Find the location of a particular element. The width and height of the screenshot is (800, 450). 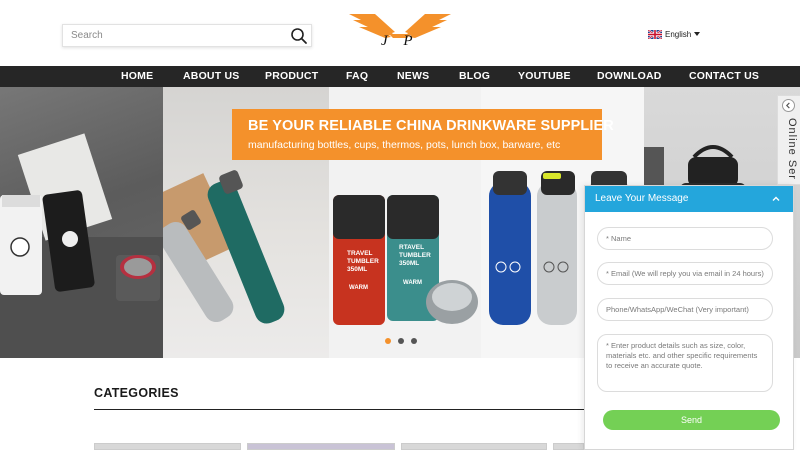

categories-heading: CATEGORIES is located at coordinates (136, 393).